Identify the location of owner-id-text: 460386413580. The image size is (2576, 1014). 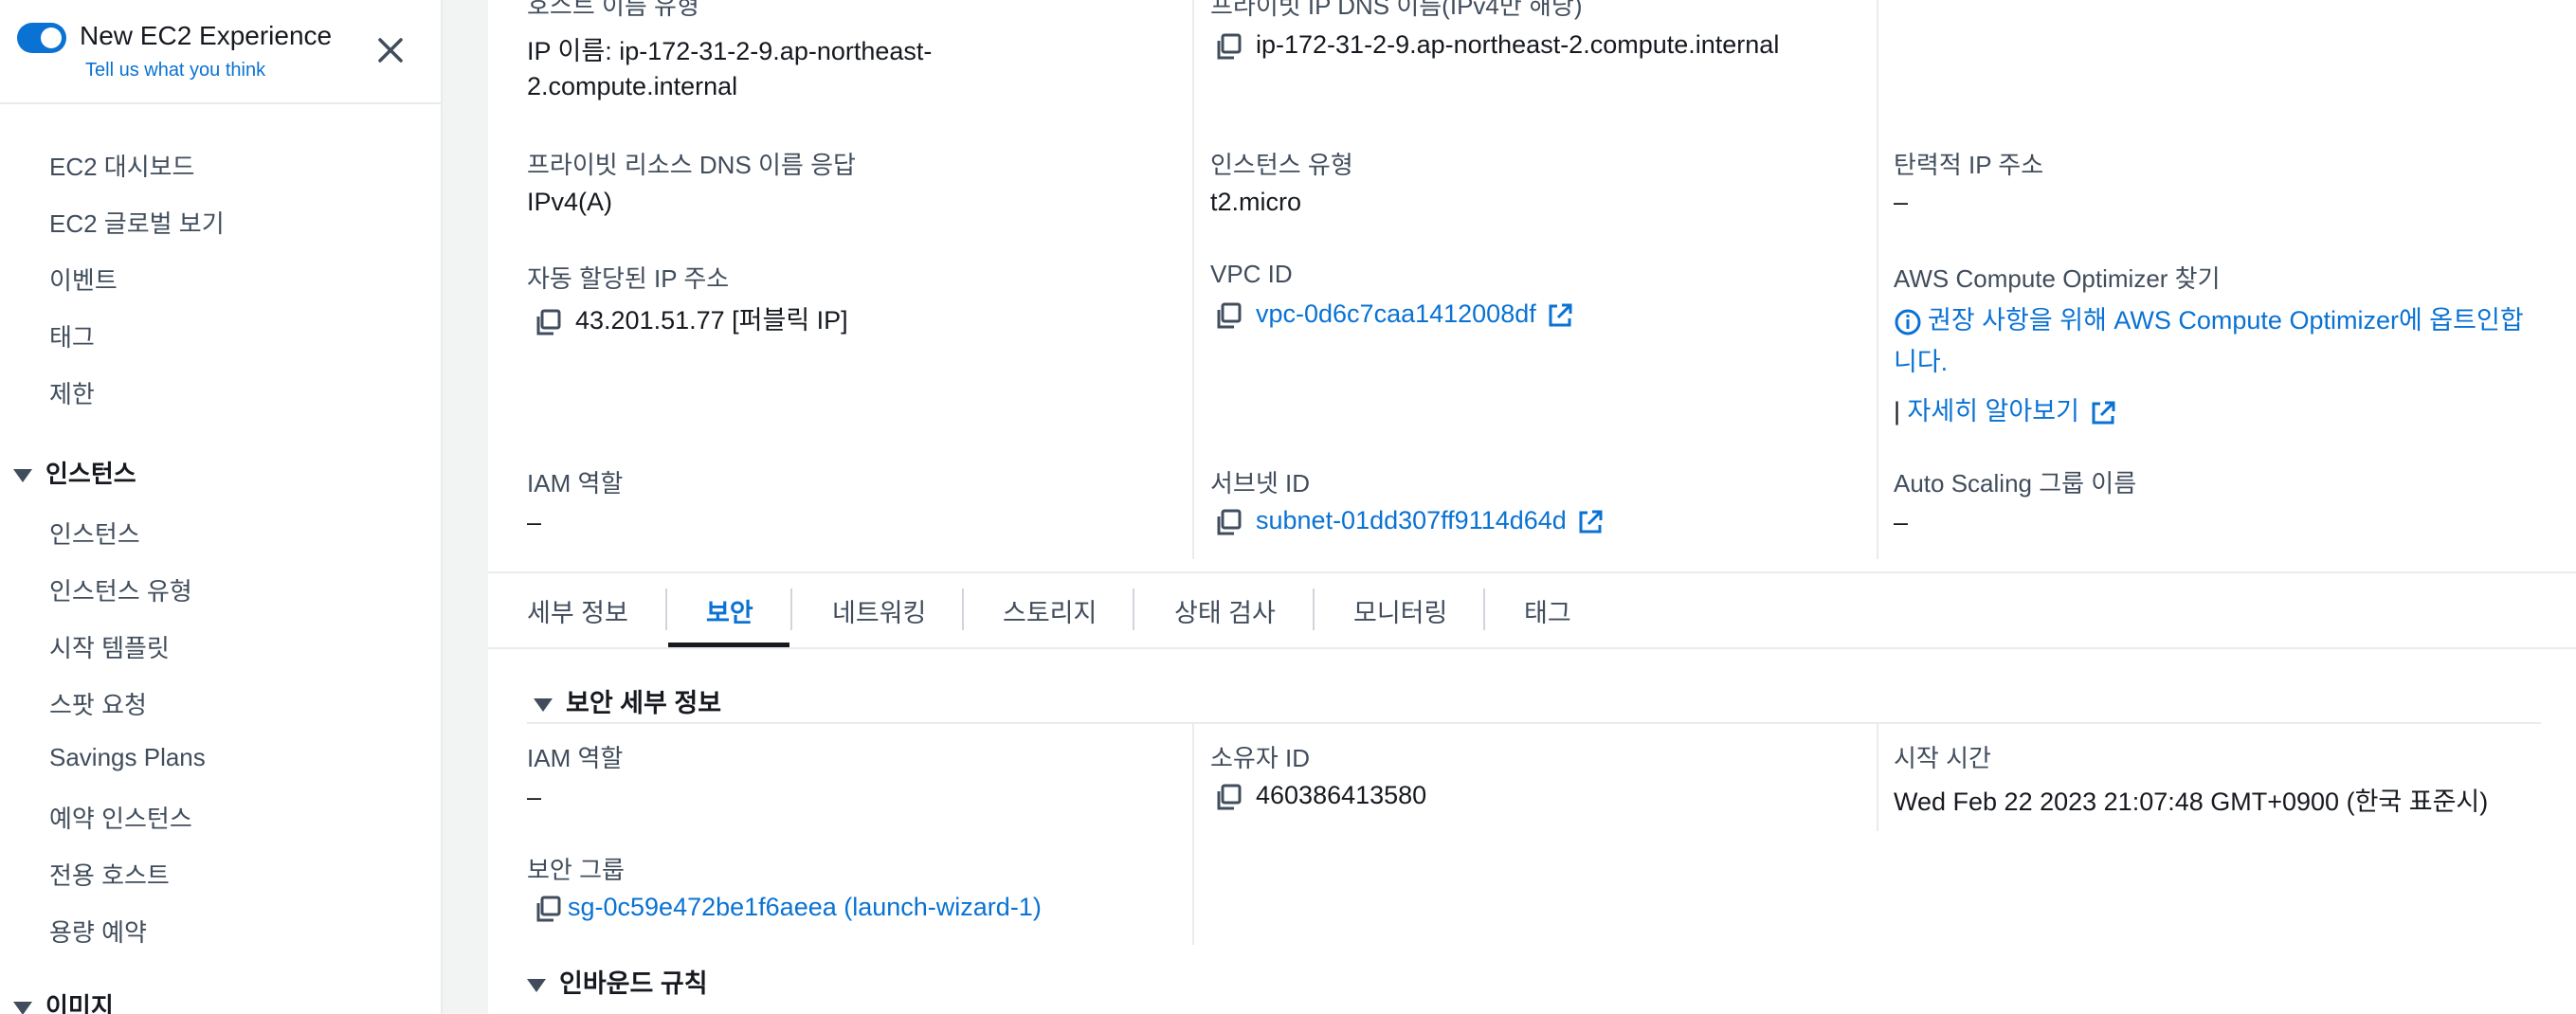
(1341, 795).